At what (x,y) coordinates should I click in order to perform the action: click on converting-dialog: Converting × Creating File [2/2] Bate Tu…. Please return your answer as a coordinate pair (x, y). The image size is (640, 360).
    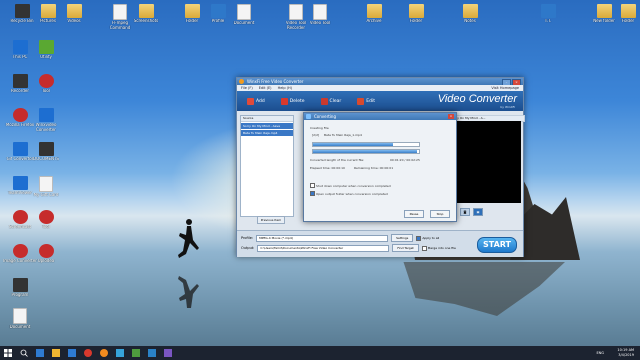
    Looking at the image, I should click on (380, 167).